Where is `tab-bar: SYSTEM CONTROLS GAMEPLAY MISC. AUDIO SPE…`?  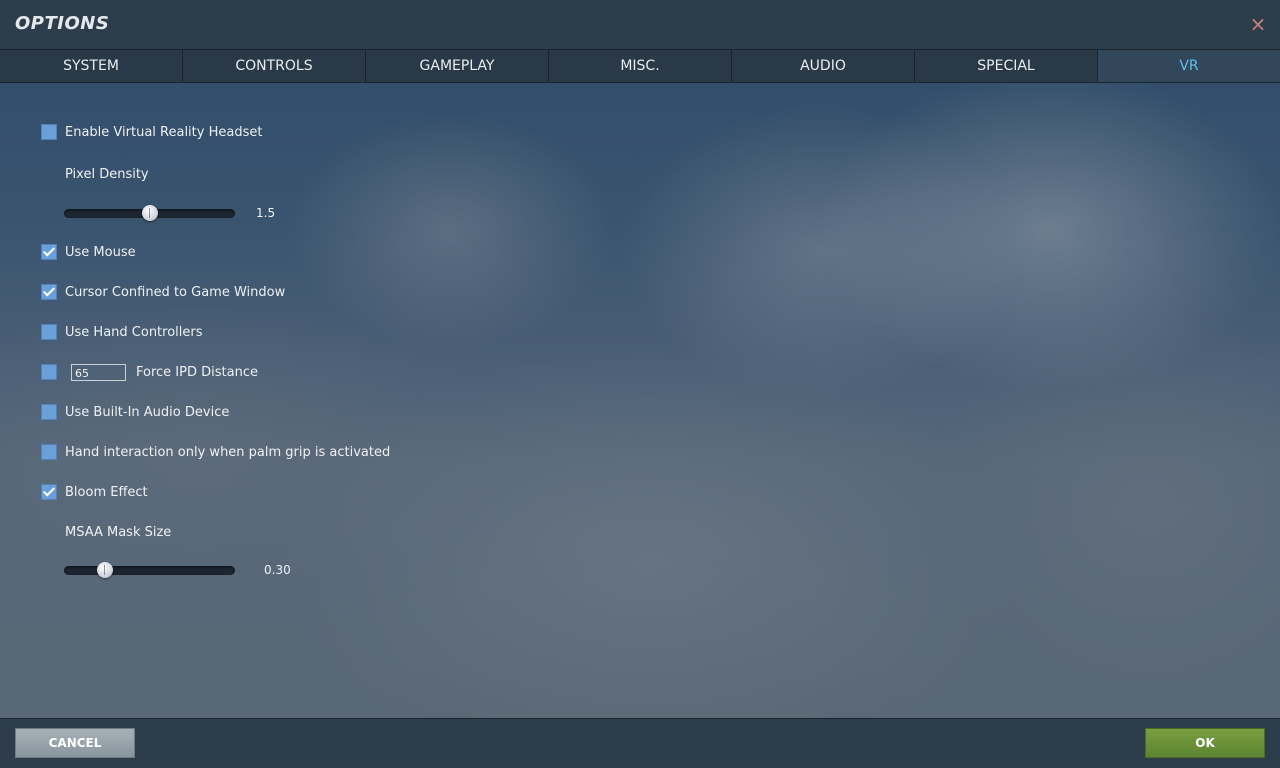
tab-bar: SYSTEM CONTROLS GAMEPLAY MISC. AUDIO SPE… is located at coordinates (640, 66).